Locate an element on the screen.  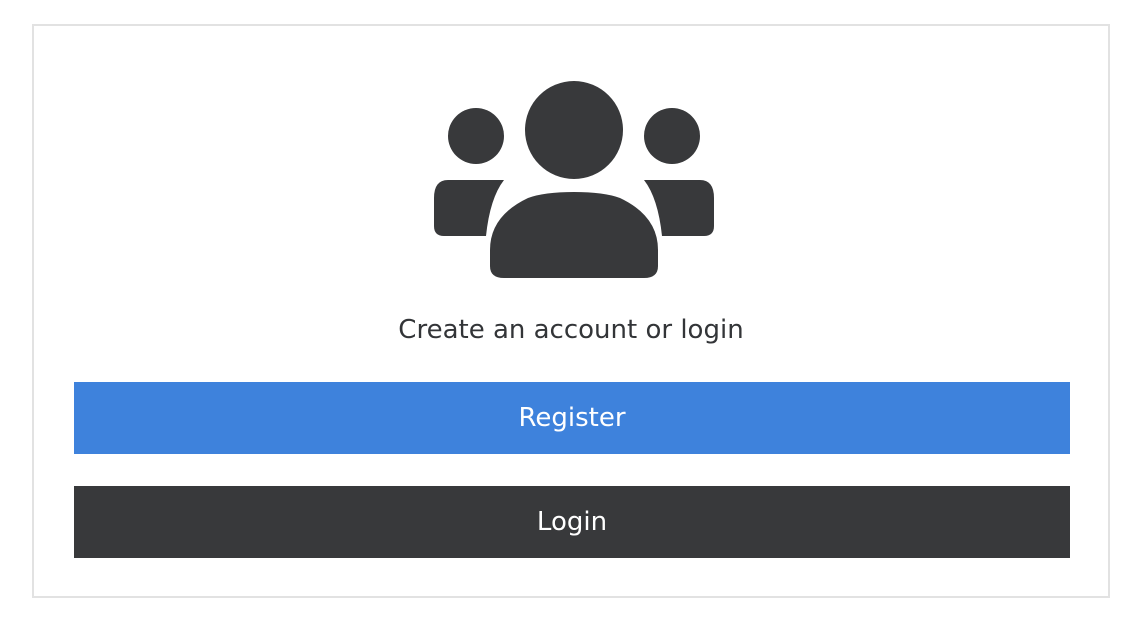
register-button: Register is located at coordinates (572, 418).